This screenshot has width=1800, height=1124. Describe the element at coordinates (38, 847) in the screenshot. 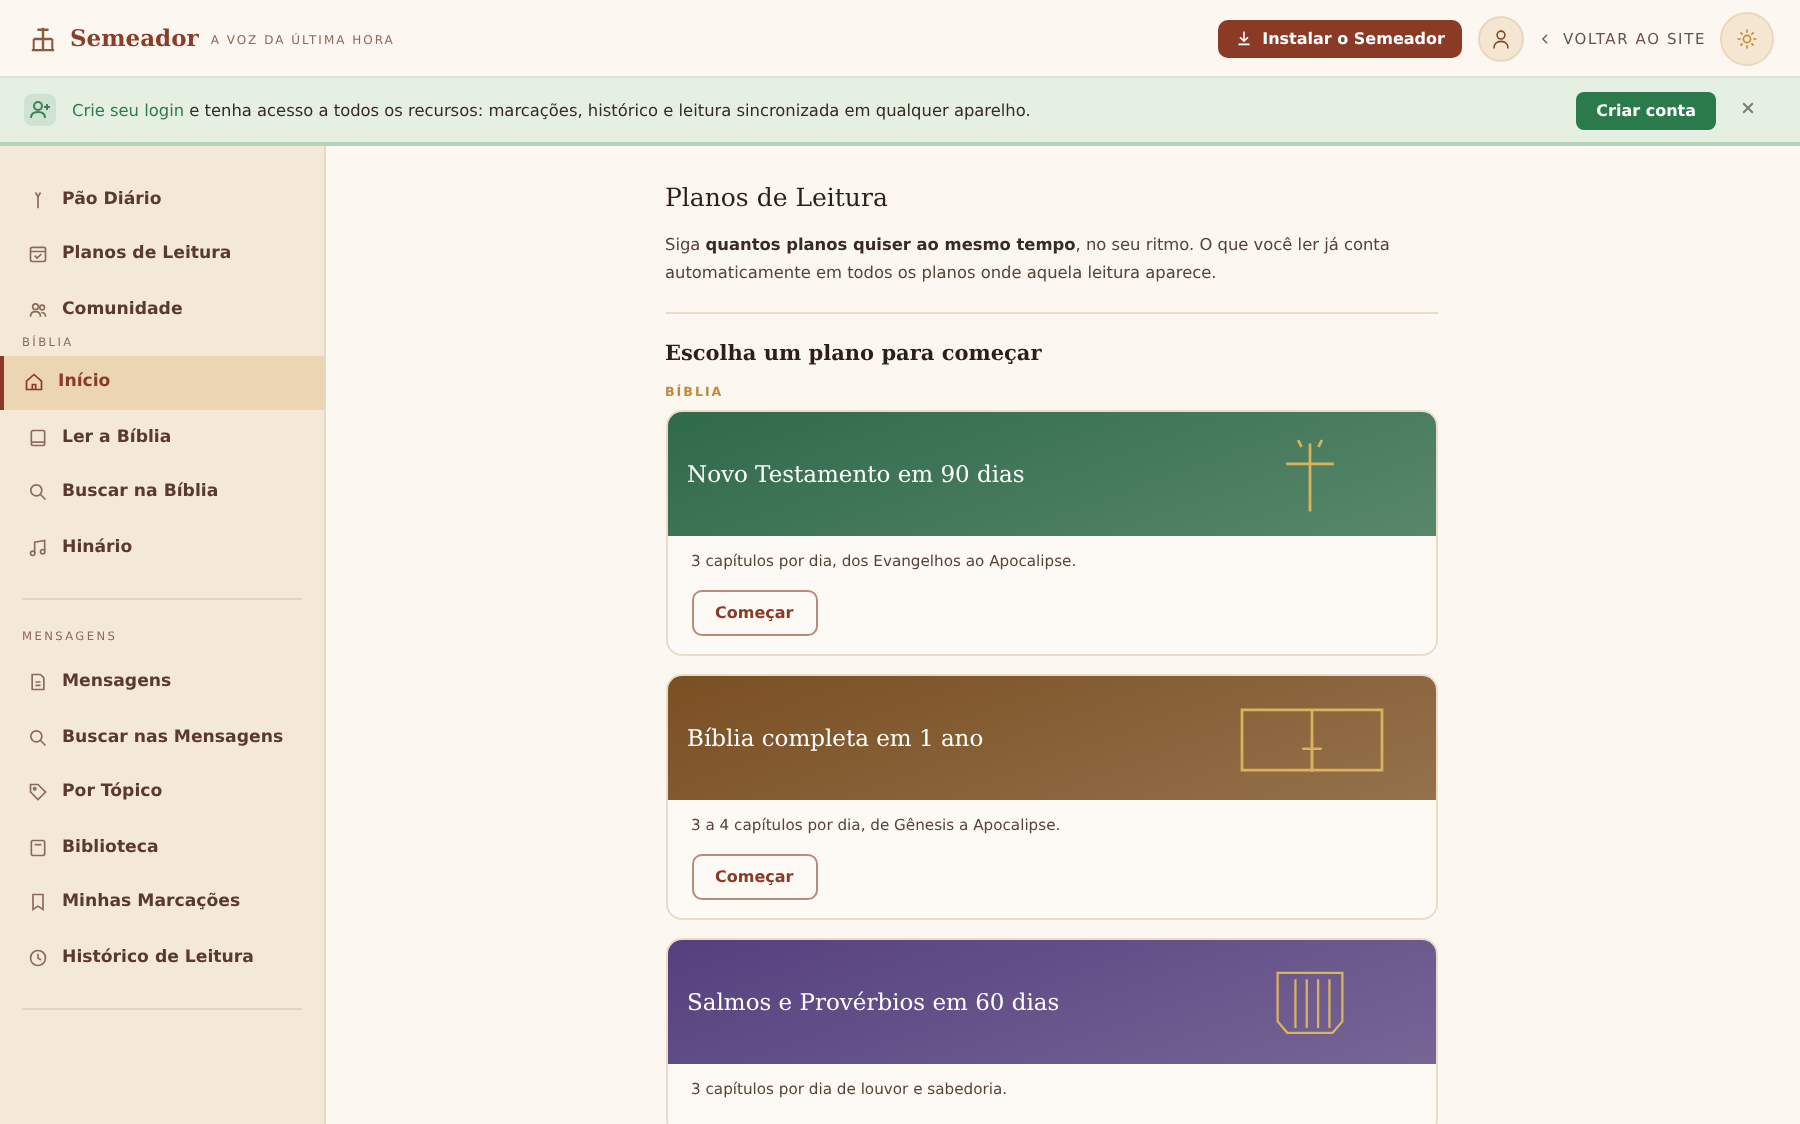

I see `library-icon` at that location.